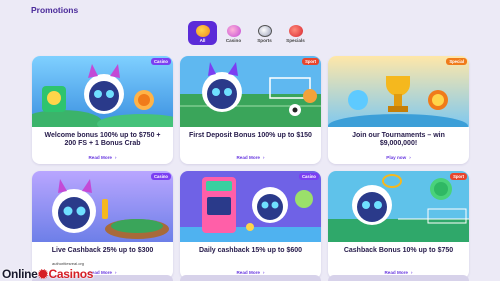 The image size is (500, 281). I want to click on filter-sports: Sports, so click(264, 33).